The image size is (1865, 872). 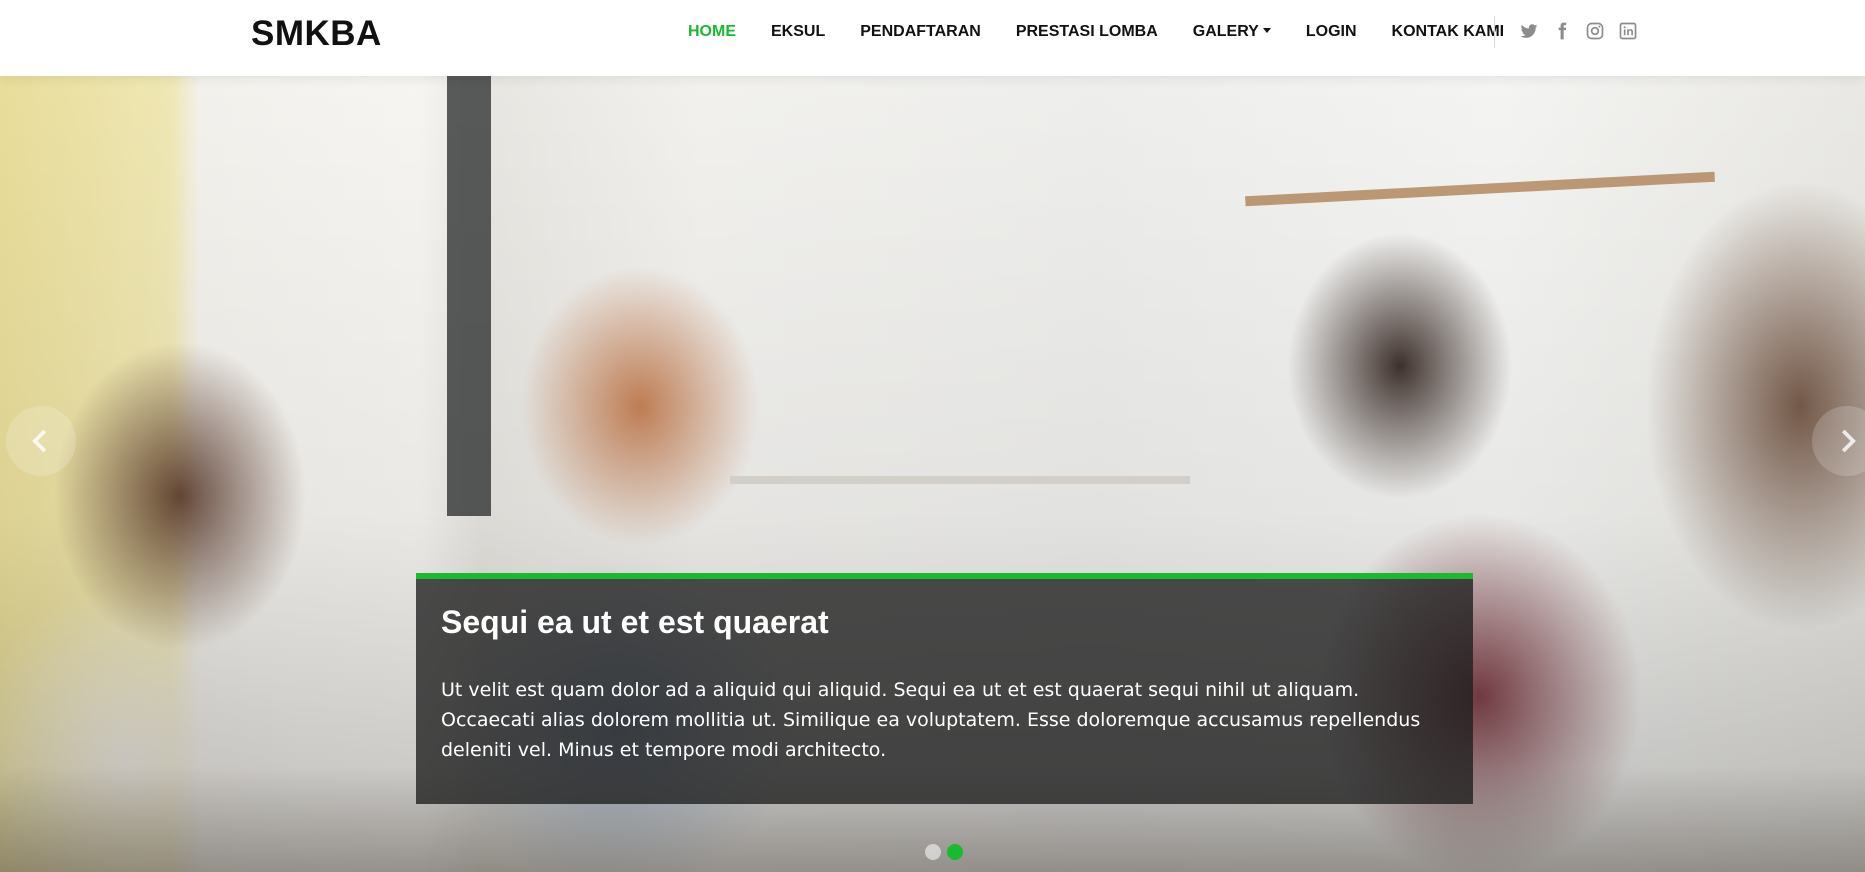 I want to click on carousel-indicators, so click(x=947, y=852).